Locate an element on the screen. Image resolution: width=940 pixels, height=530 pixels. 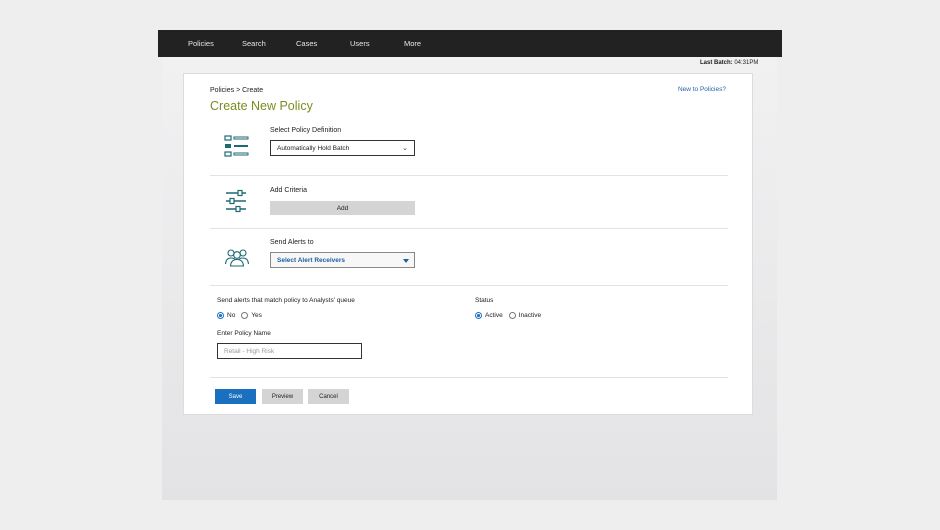
nav-item-policies: Policies is located at coordinates (215, 43).